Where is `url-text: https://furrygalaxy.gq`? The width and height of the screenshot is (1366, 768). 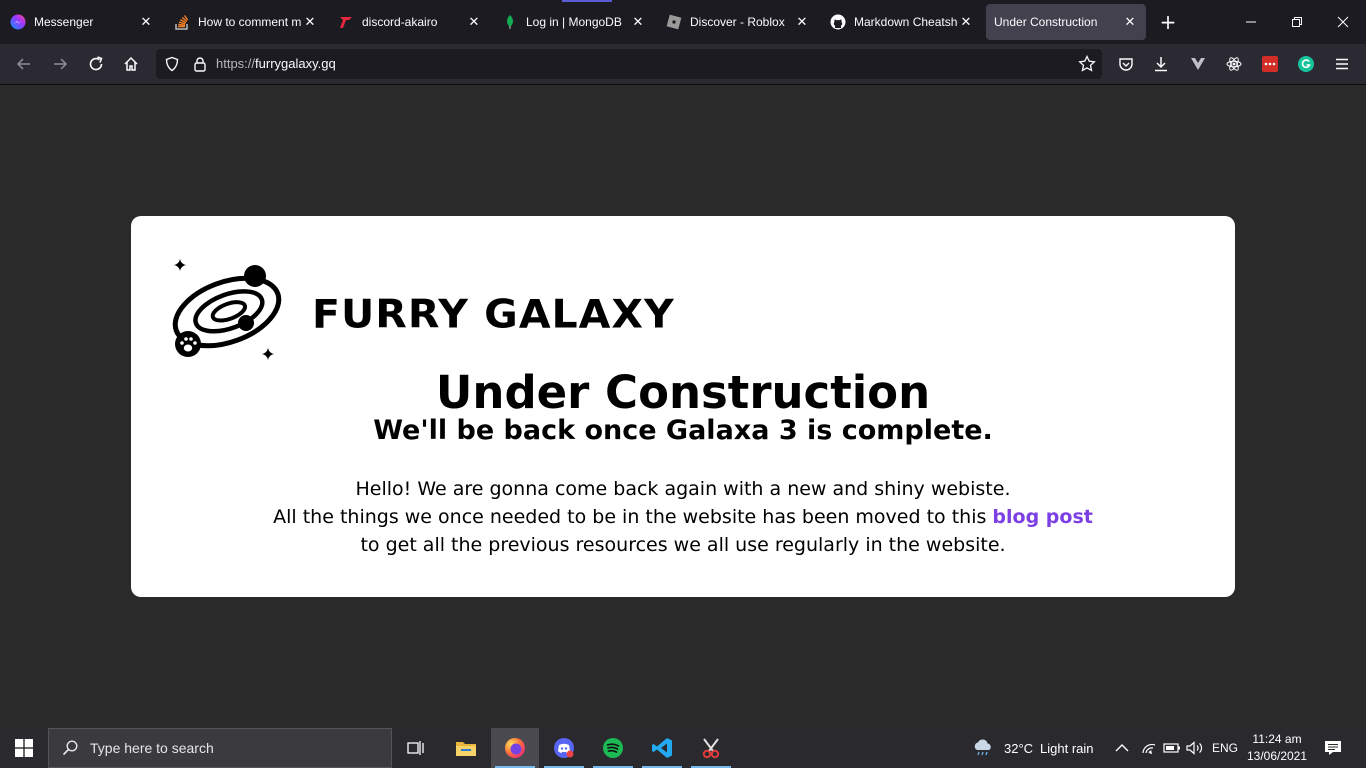
url-text: https://furrygalaxy.gq is located at coordinates (276, 63).